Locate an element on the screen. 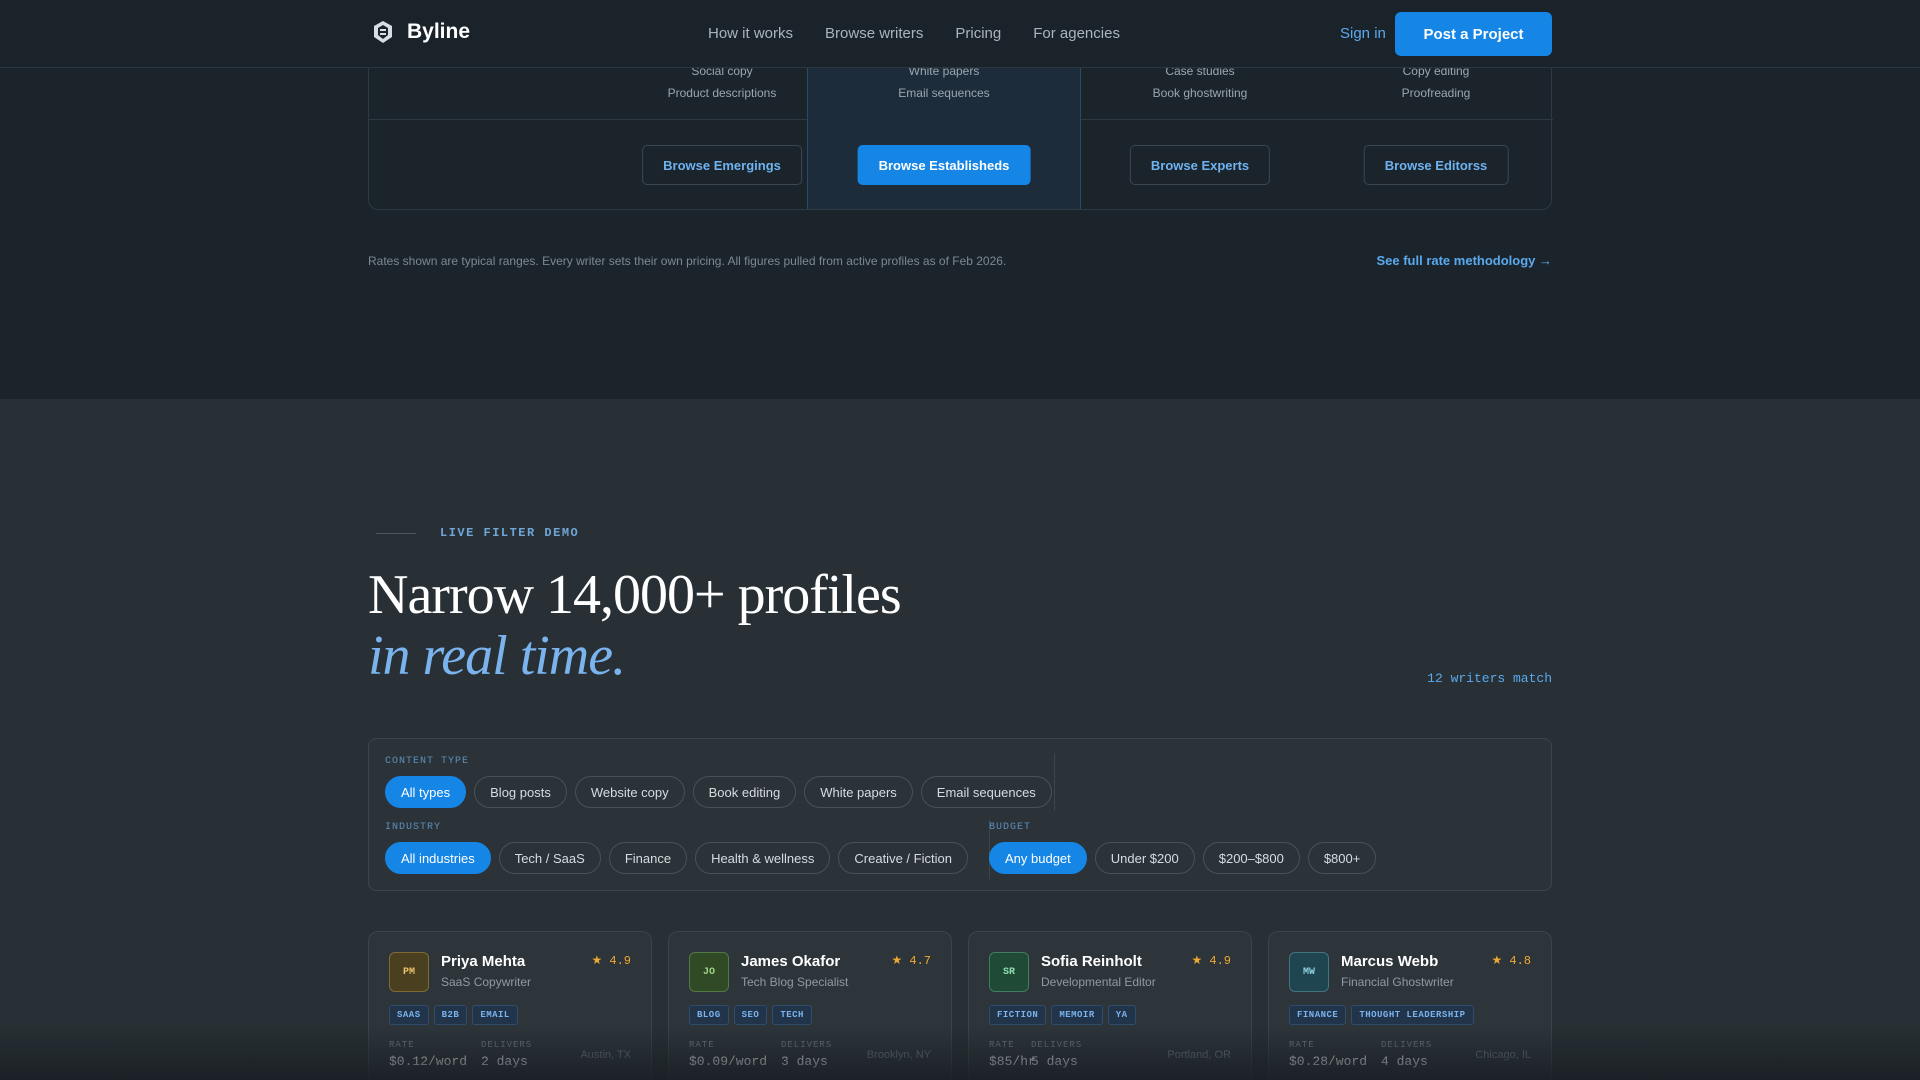 The height and width of the screenshot is (1080, 1920). writer-tags: SAAS B2B EMAIL is located at coordinates (453, 1015).